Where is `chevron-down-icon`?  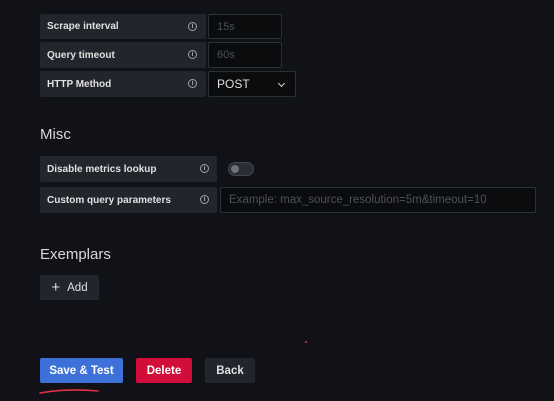
chevron-down-icon is located at coordinates (281, 83).